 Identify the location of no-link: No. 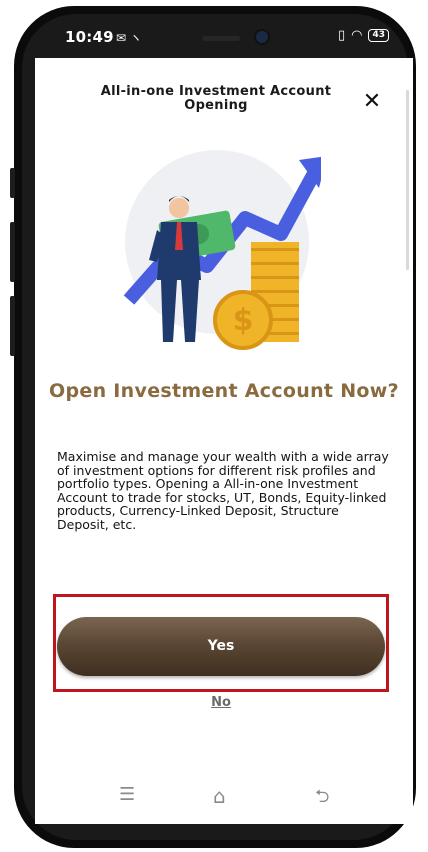
(221, 702).